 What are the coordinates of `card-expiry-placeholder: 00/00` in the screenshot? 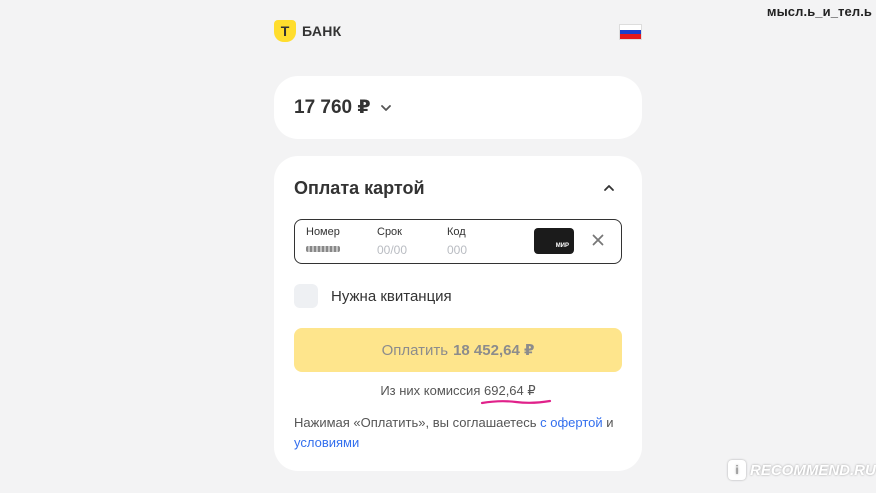 It's located at (392, 250).